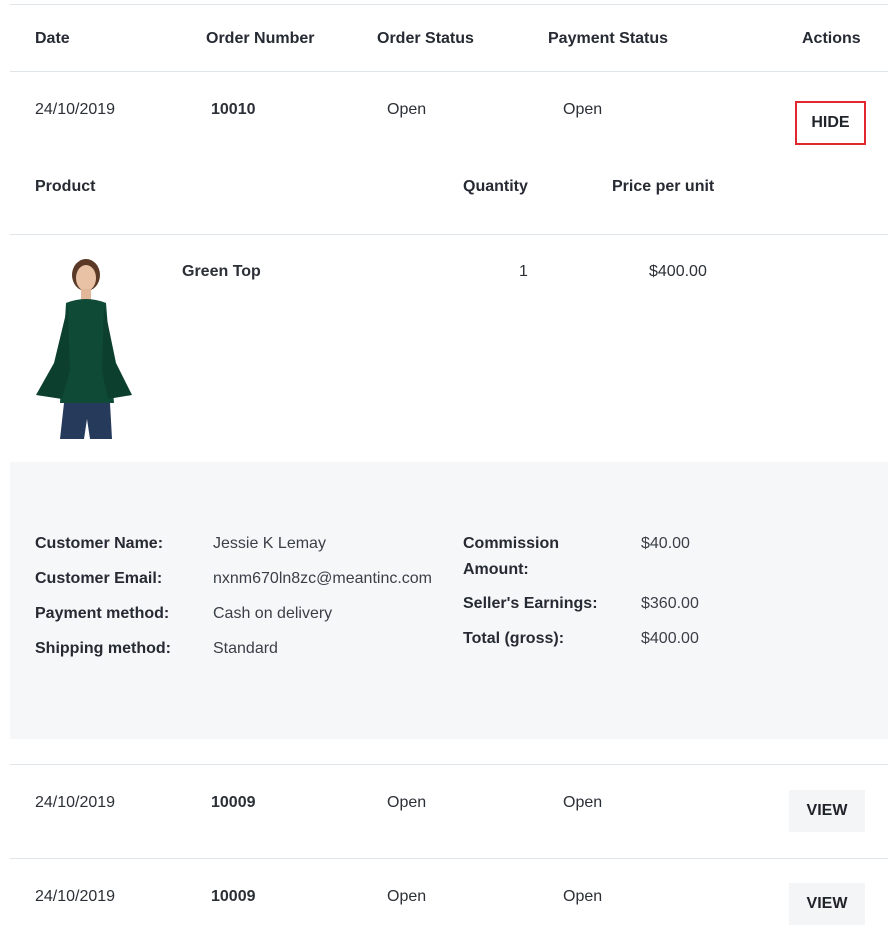  I want to click on column-header-date: Date, so click(52, 38).